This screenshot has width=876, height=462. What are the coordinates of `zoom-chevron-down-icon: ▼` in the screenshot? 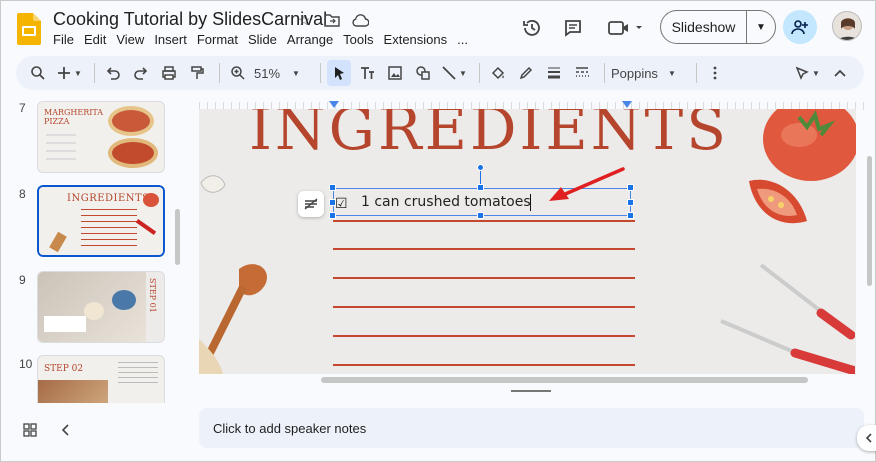 It's located at (296, 73).